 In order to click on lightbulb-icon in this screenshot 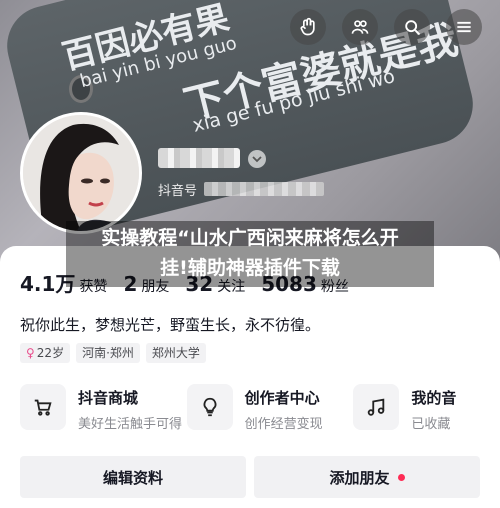, I will do `click(209, 407)`.